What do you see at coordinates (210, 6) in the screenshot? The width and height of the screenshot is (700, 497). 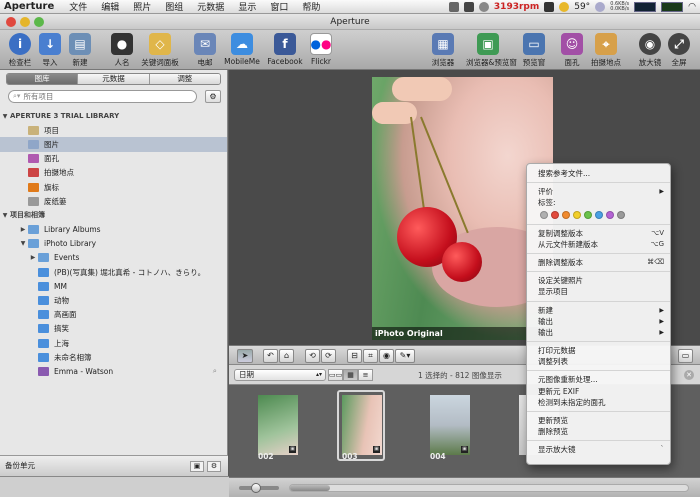 I see `menu-metadata: 元数据` at bounding box center [210, 6].